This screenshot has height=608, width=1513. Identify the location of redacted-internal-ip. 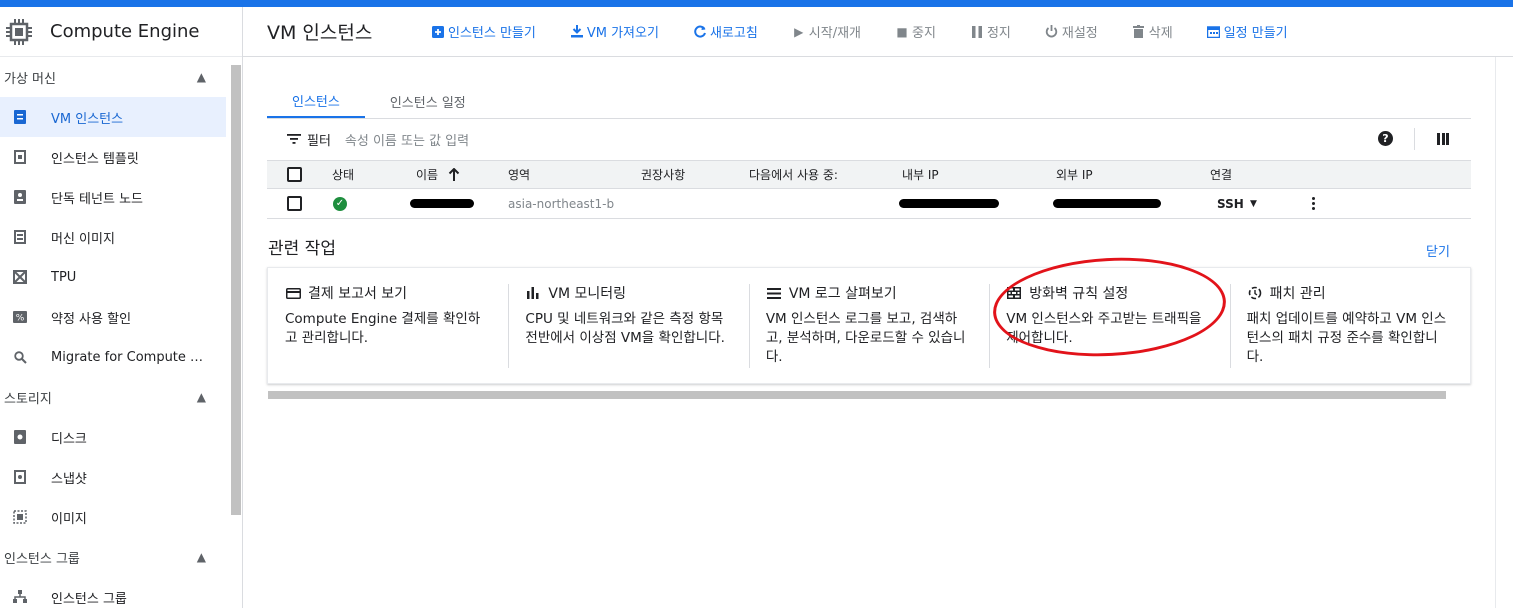
(949, 203).